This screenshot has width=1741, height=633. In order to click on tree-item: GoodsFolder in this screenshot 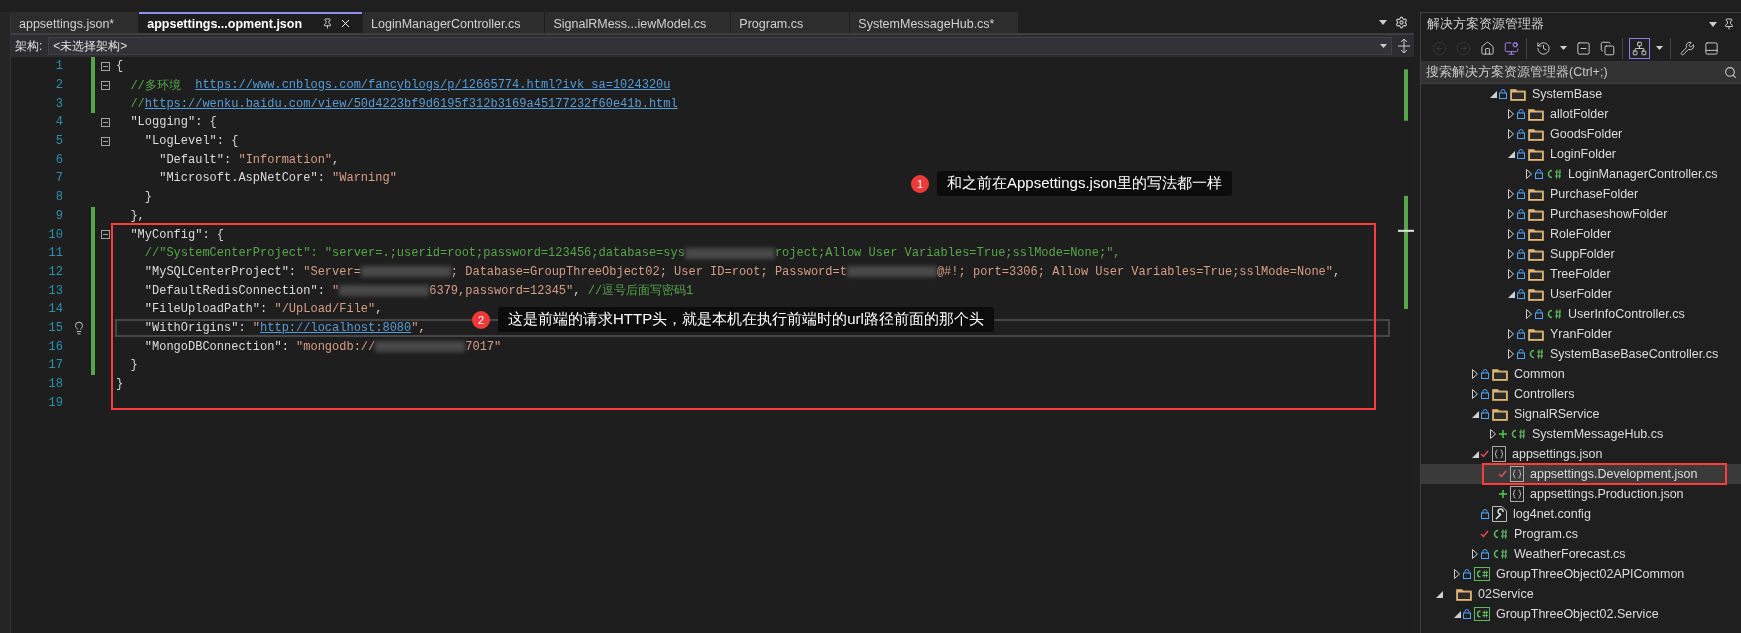, I will do `click(1581, 134)`.